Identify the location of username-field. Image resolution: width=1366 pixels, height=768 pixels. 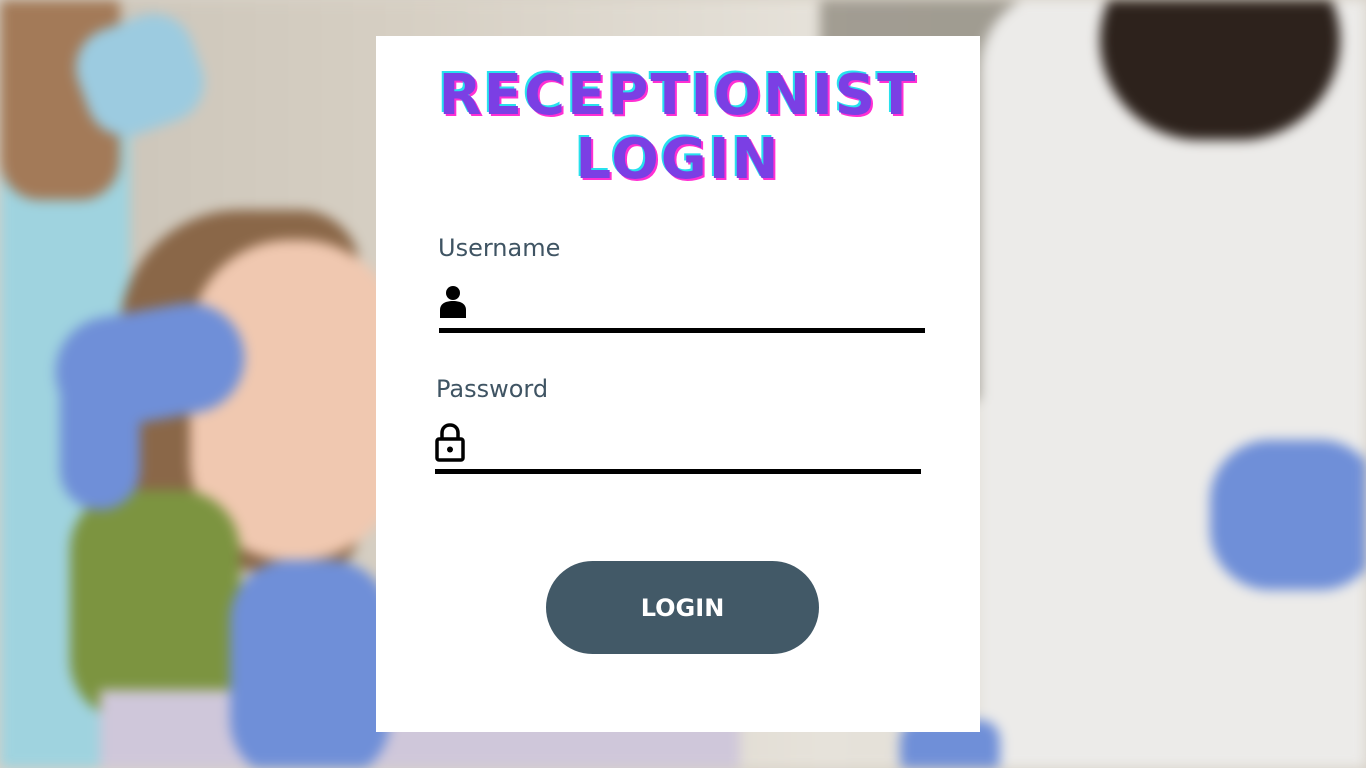
(682, 303).